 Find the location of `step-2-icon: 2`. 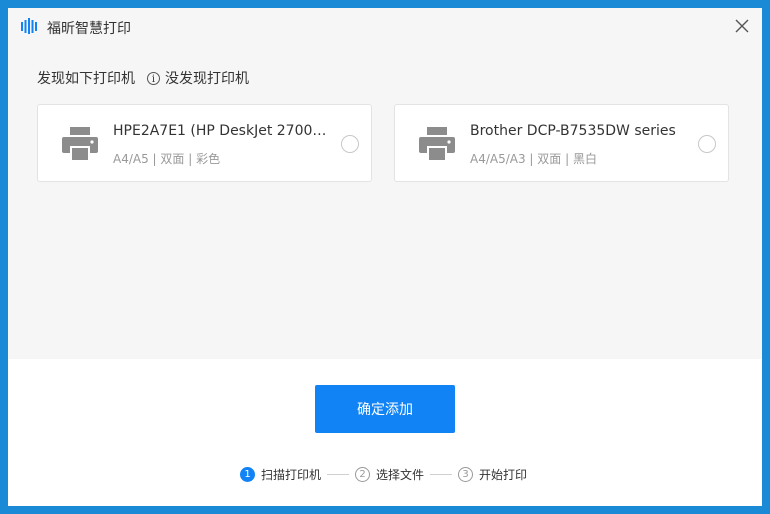

step-2-icon: 2 is located at coordinates (363, 474).